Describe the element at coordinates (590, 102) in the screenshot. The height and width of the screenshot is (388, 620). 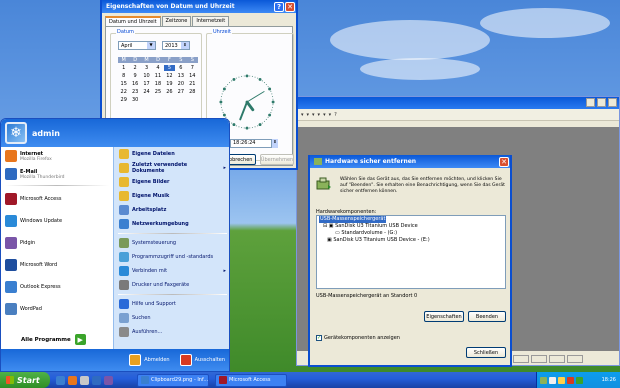
I see `minimize-icon` at that location.